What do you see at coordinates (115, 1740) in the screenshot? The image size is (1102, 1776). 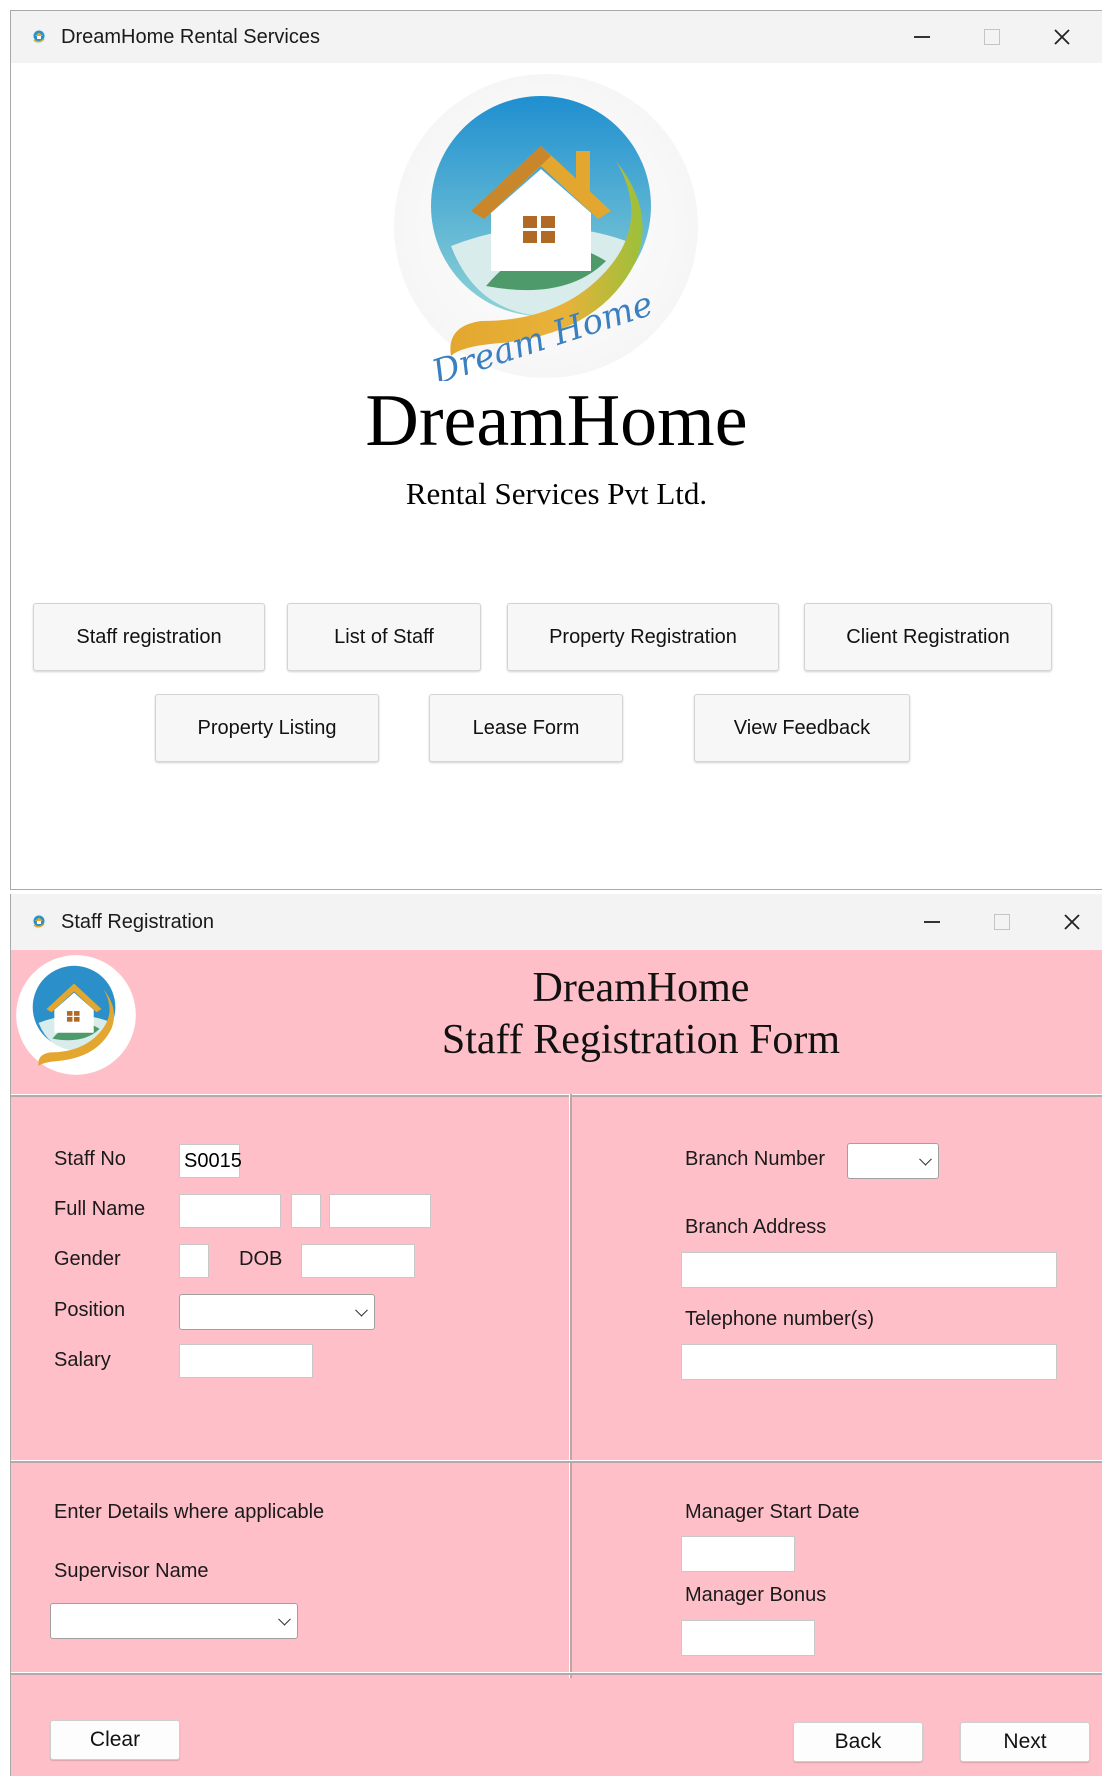 I see `clear-button: Clear` at bounding box center [115, 1740].